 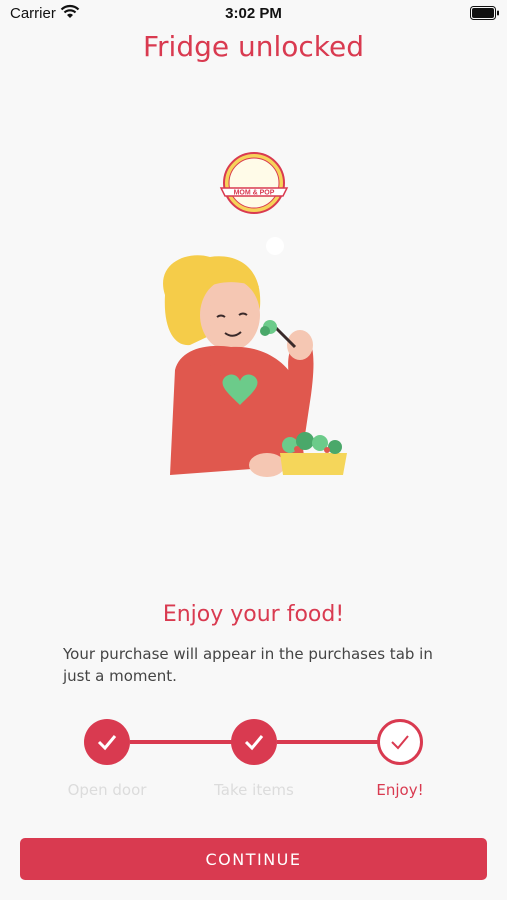 I want to click on continue-button: CONTINUE, so click(x=253, y=859).